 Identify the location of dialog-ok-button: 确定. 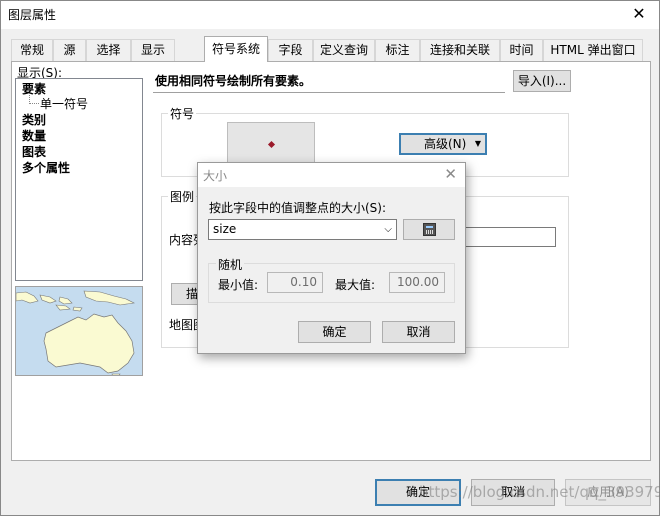
(334, 332).